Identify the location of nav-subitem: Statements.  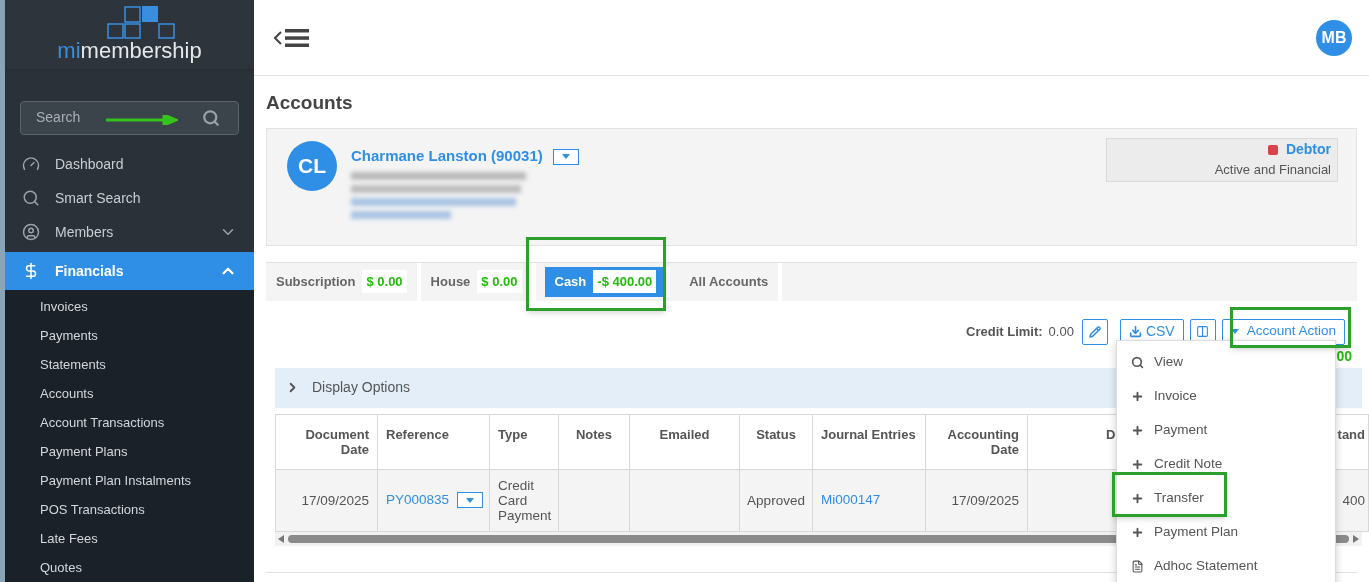
(129, 364).